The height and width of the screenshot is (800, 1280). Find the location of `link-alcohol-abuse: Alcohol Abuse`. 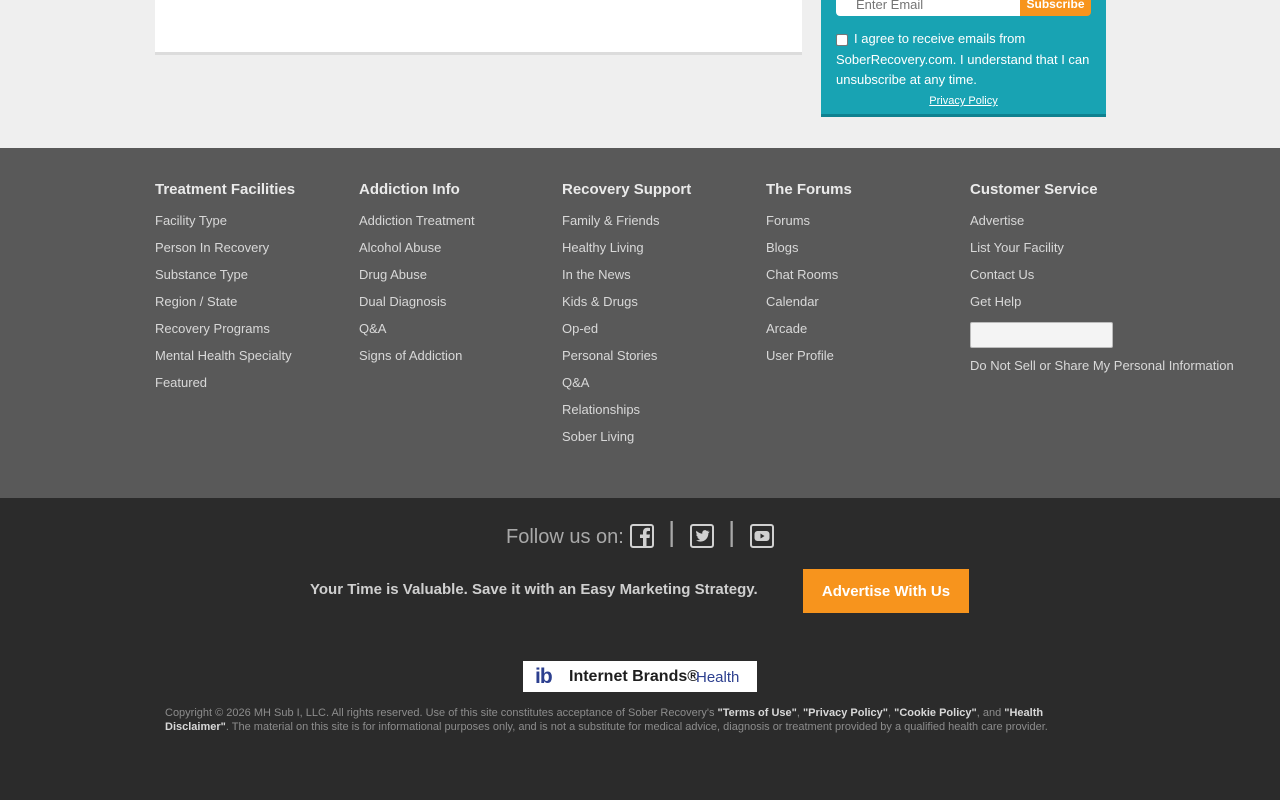

link-alcohol-abuse: Alcohol Abuse is located at coordinates (417, 251).